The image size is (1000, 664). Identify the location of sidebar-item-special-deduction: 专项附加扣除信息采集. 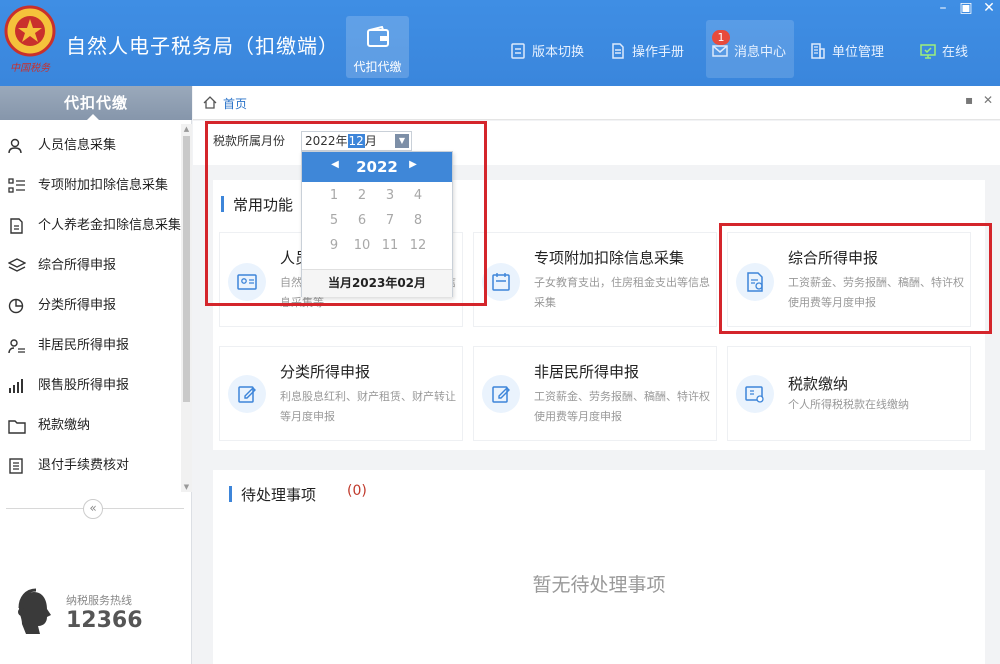
(91, 186).